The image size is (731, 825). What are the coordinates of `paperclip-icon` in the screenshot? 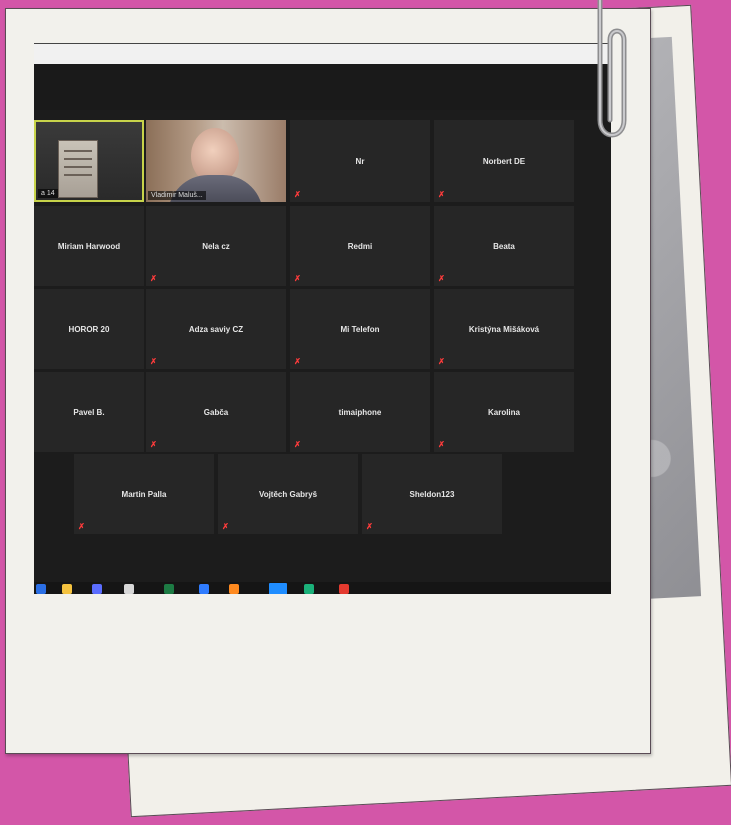 It's located at (612, 69).